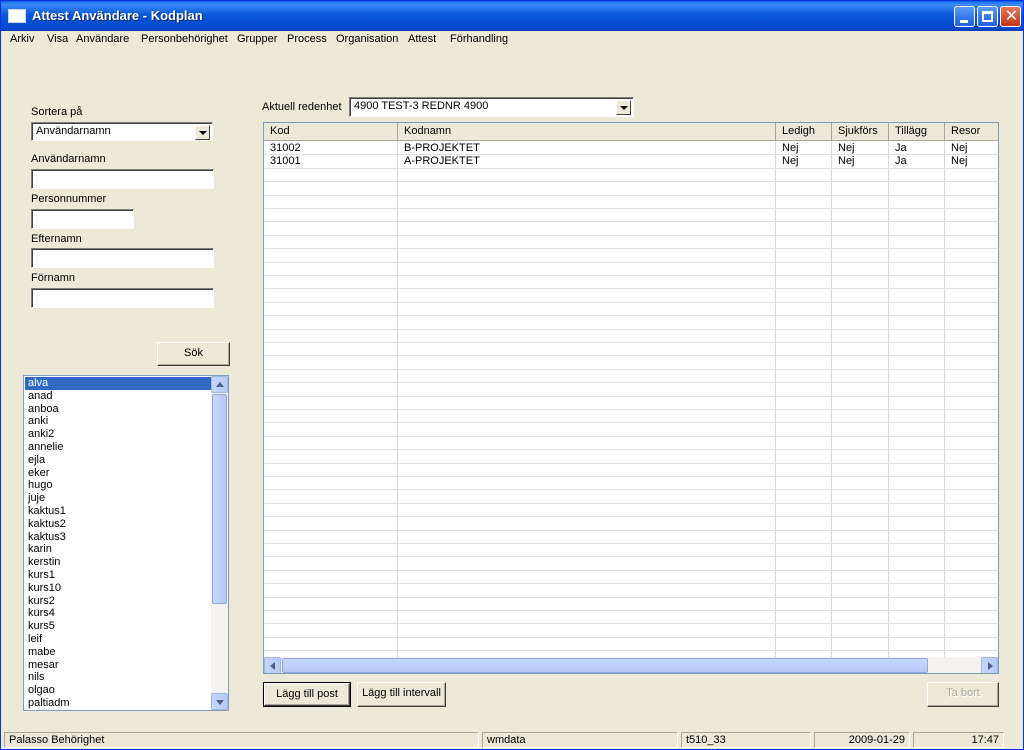 Image resolution: width=1024 pixels, height=750 pixels. Describe the element at coordinates (202, 132) in the screenshot. I see `sort-dropdown-button` at that location.